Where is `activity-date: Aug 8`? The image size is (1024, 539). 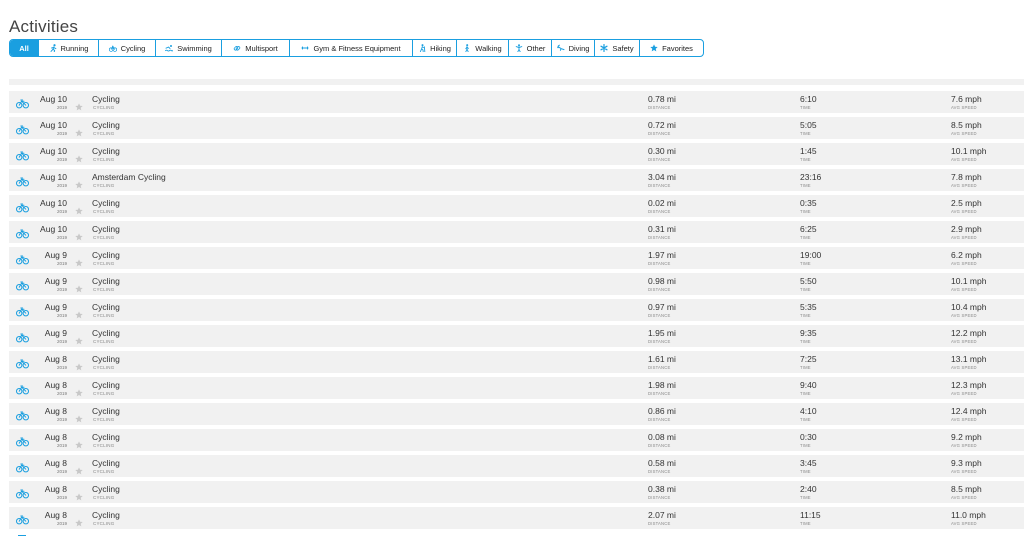
activity-date: Aug 8 is located at coordinates (55, 385).